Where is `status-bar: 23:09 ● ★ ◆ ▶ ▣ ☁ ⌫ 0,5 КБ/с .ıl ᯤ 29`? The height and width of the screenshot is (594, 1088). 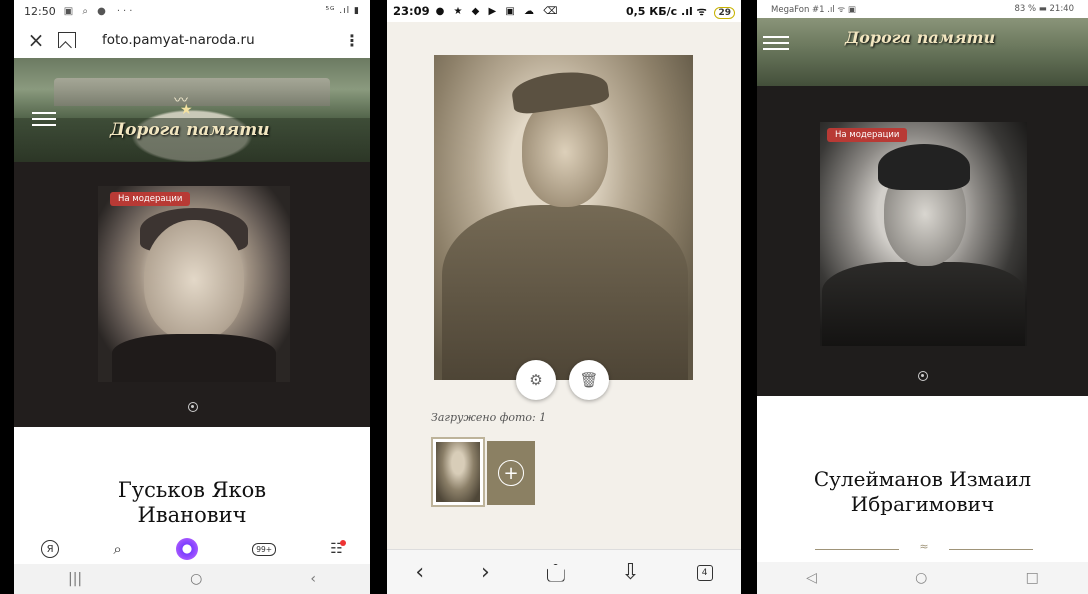 status-bar: 23:09 ● ★ ◆ ▶ ▣ ☁ ⌫ 0,5 КБ/с .ıl ᯤ 29 is located at coordinates (564, 11).